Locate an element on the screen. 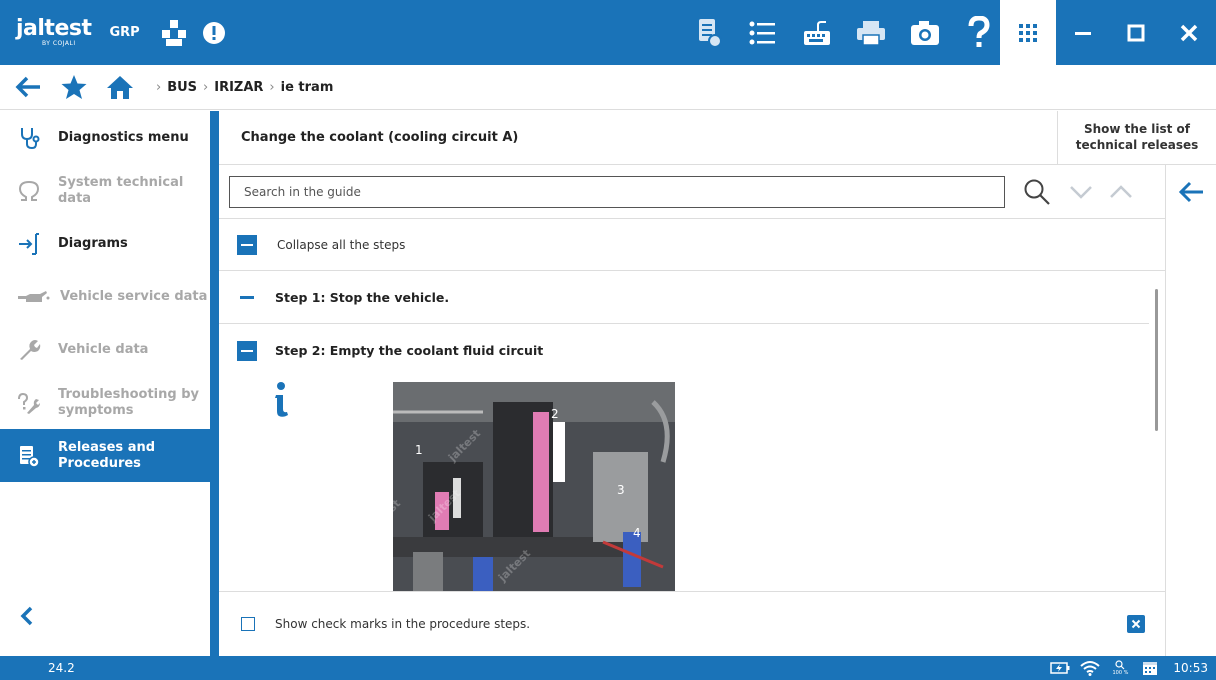 The image size is (1216, 680). alert-icon is located at coordinates (214, 33).